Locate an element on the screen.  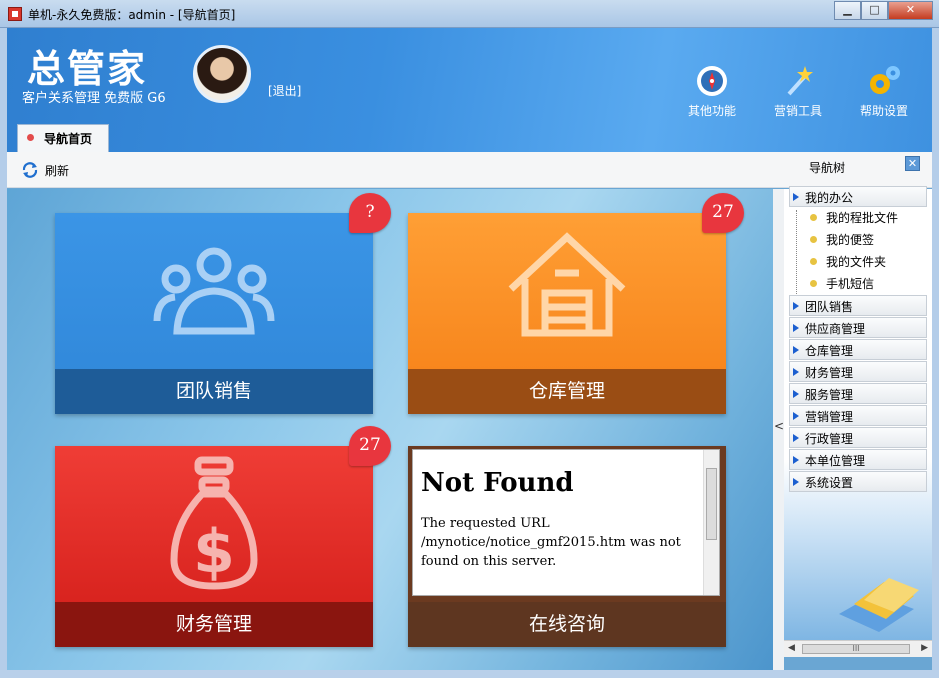
tile-team-sales-label: 团队销售 is located at coordinates (214, 391).